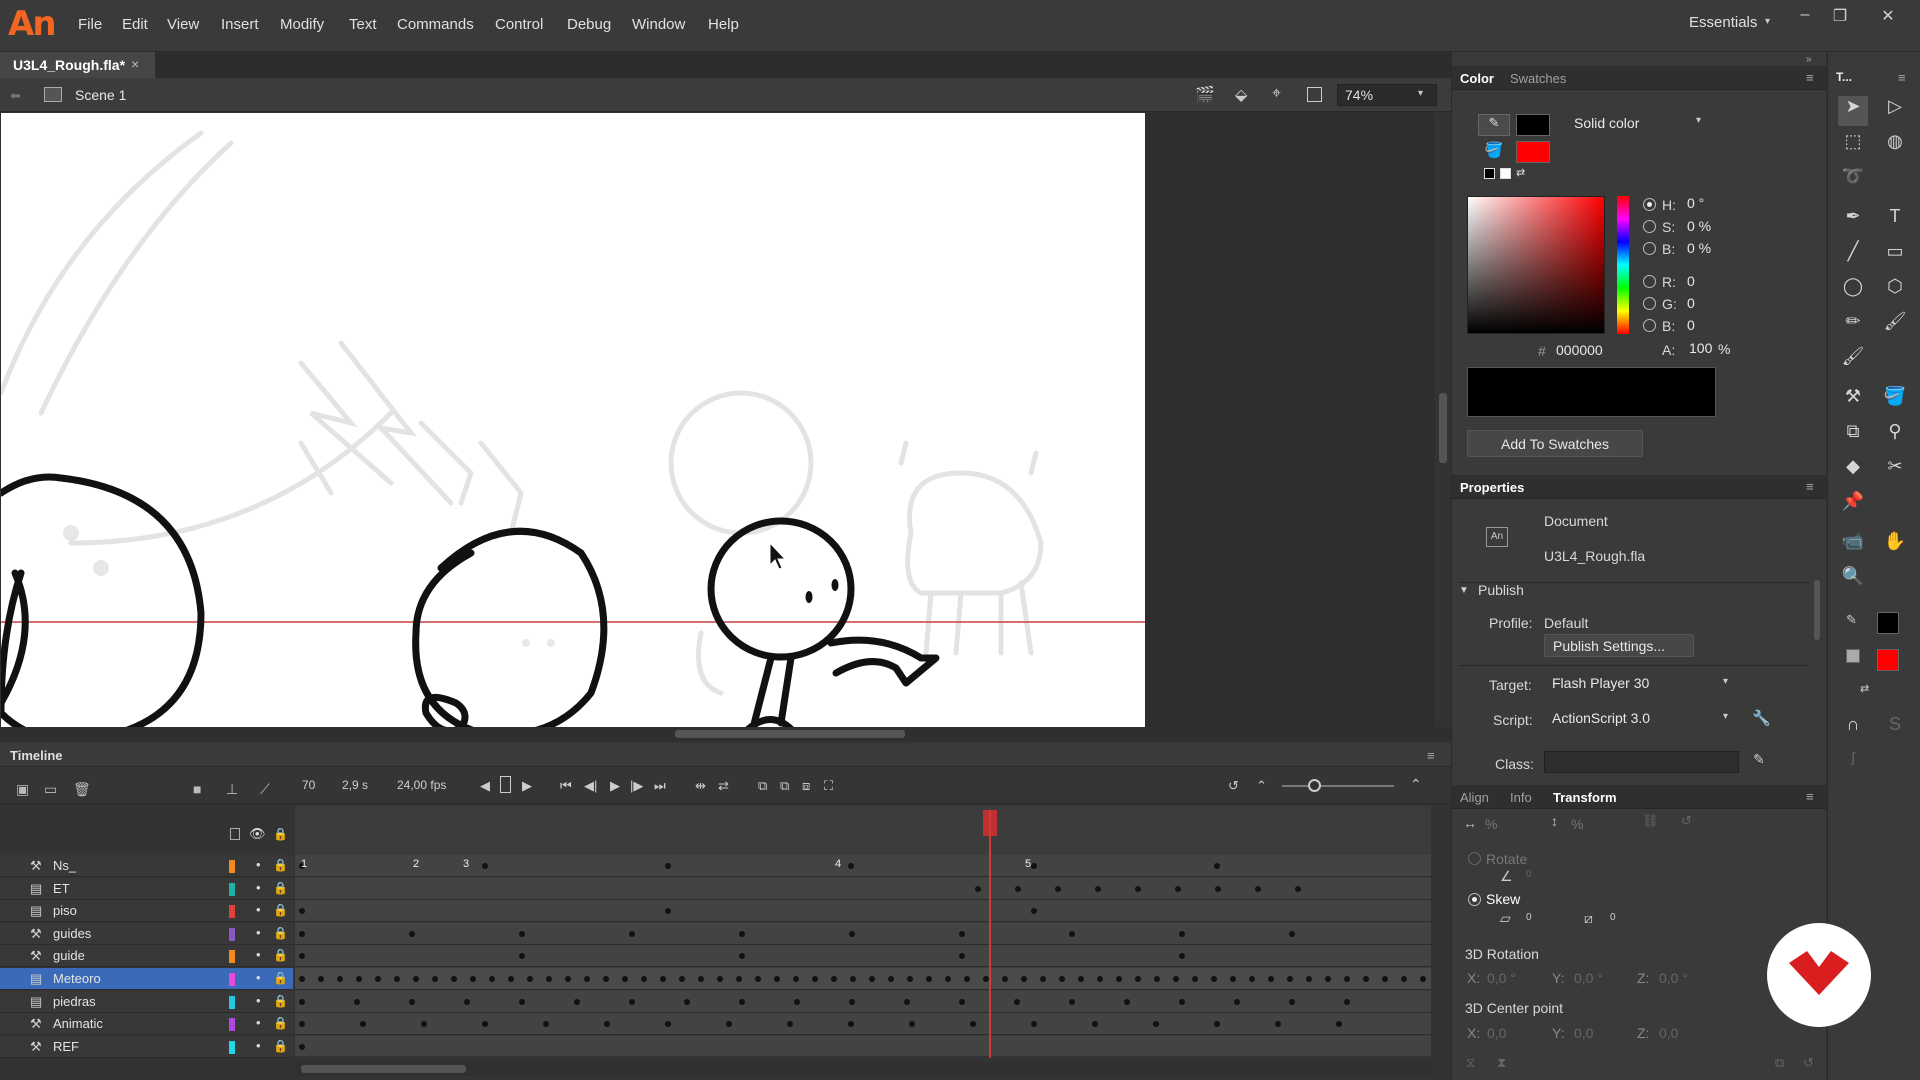 Image resolution: width=1920 pixels, height=1080 pixels. What do you see at coordinates (1641, 762) in the screenshot?
I see `class-input` at bounding box center [1641, 762].